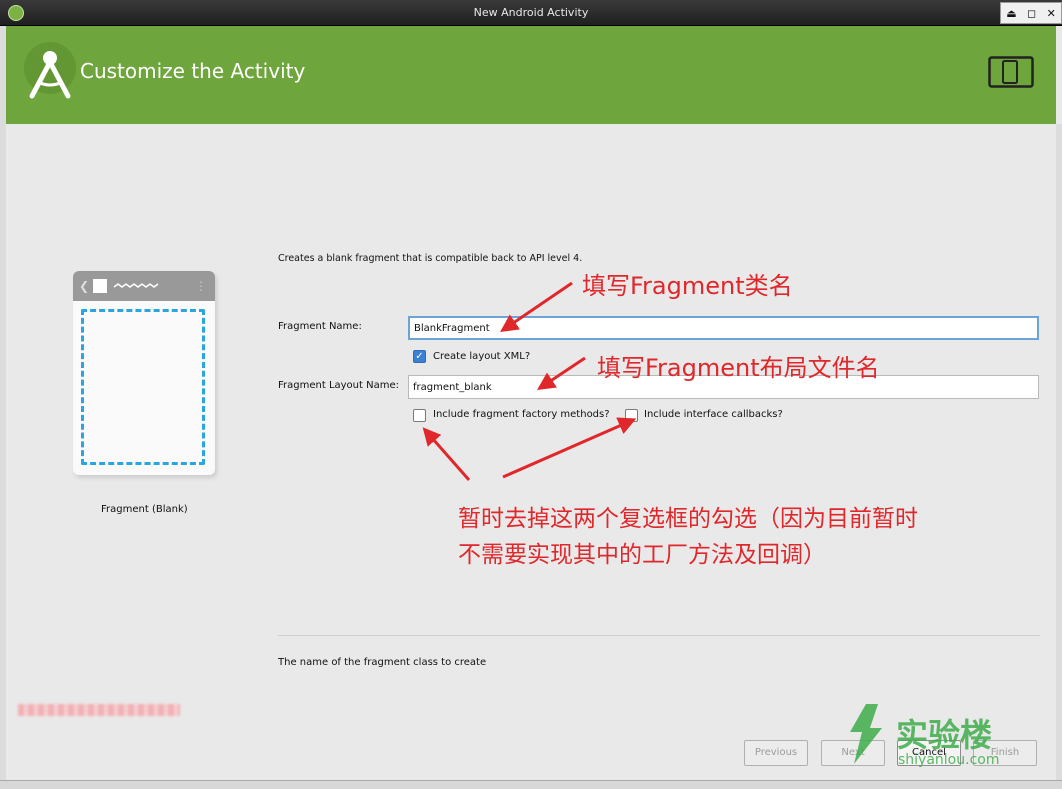 The image size is (1062, 789). Describe the element at coordinates (569, 448) in the screenshot. I see `arrow-to-callbacks-checkbox` at that location.